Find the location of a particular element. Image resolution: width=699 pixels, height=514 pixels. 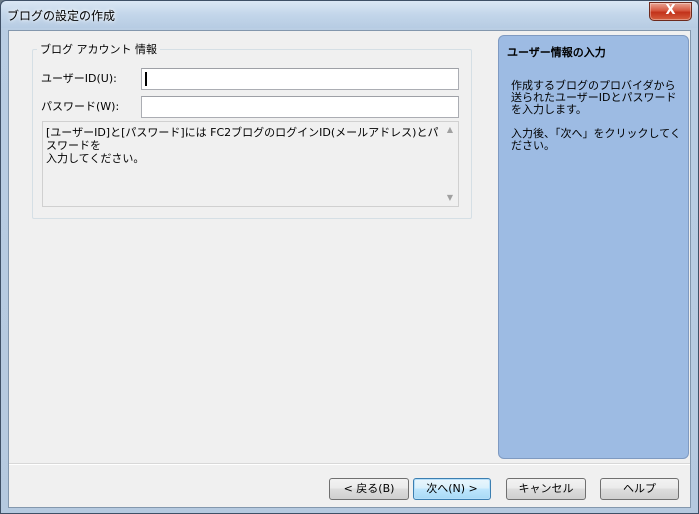

side-panel-title: ユーザー情報の入力 is located at coordinates (556, 52).